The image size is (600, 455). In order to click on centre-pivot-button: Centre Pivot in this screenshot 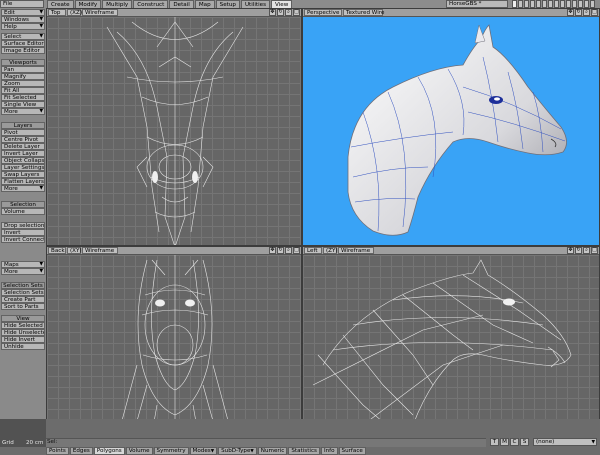, I will do `click(23, 139)`.